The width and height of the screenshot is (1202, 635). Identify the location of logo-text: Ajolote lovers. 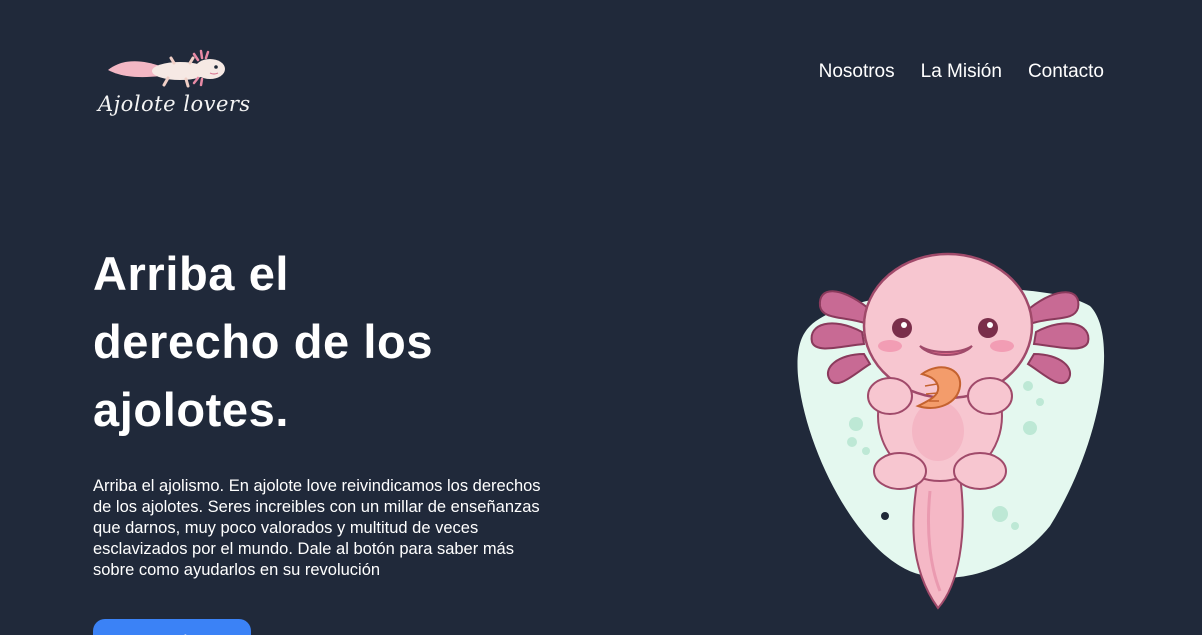
(174, 104).